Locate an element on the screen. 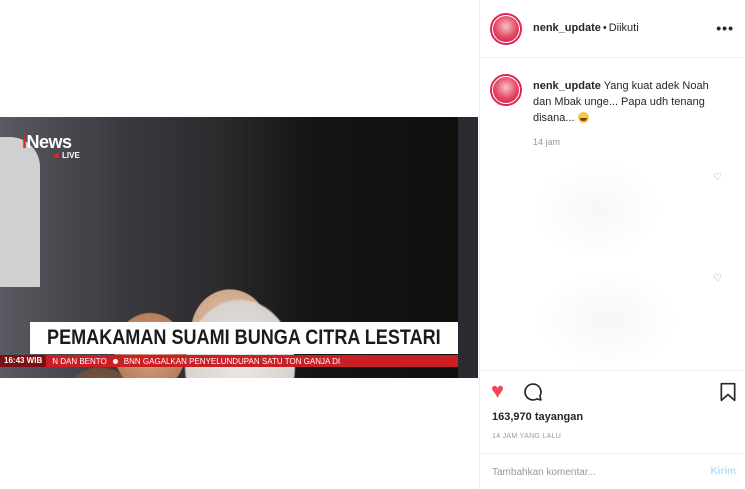  post-timestamp: 14 JAM YANG LALU is located at coordinates (527, 436).